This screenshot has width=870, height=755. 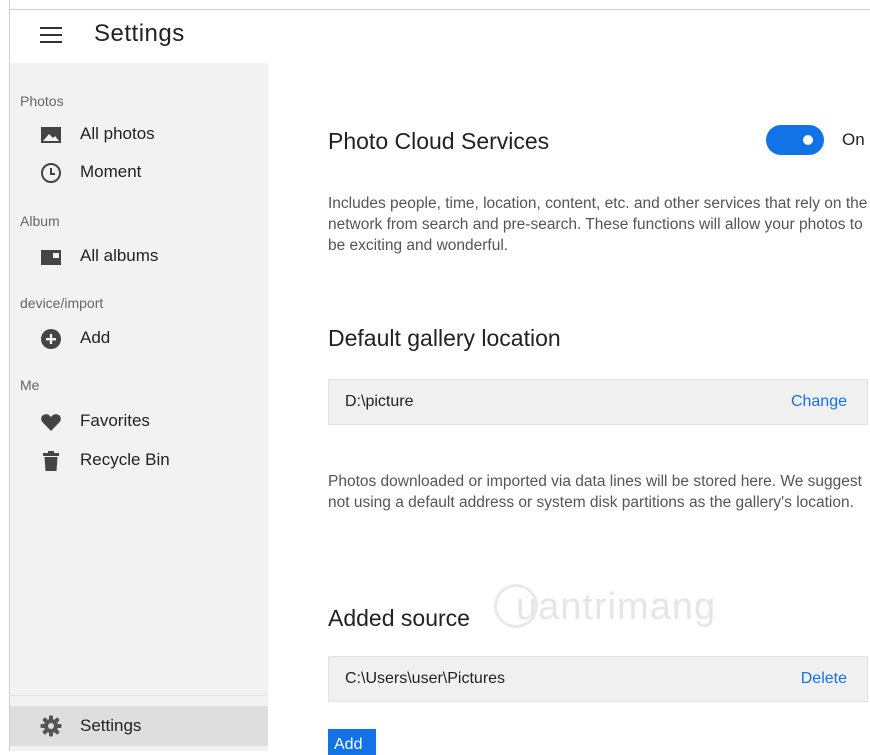 I want to click on sidebar-item-label: All photos, so click(x=117, y=133).